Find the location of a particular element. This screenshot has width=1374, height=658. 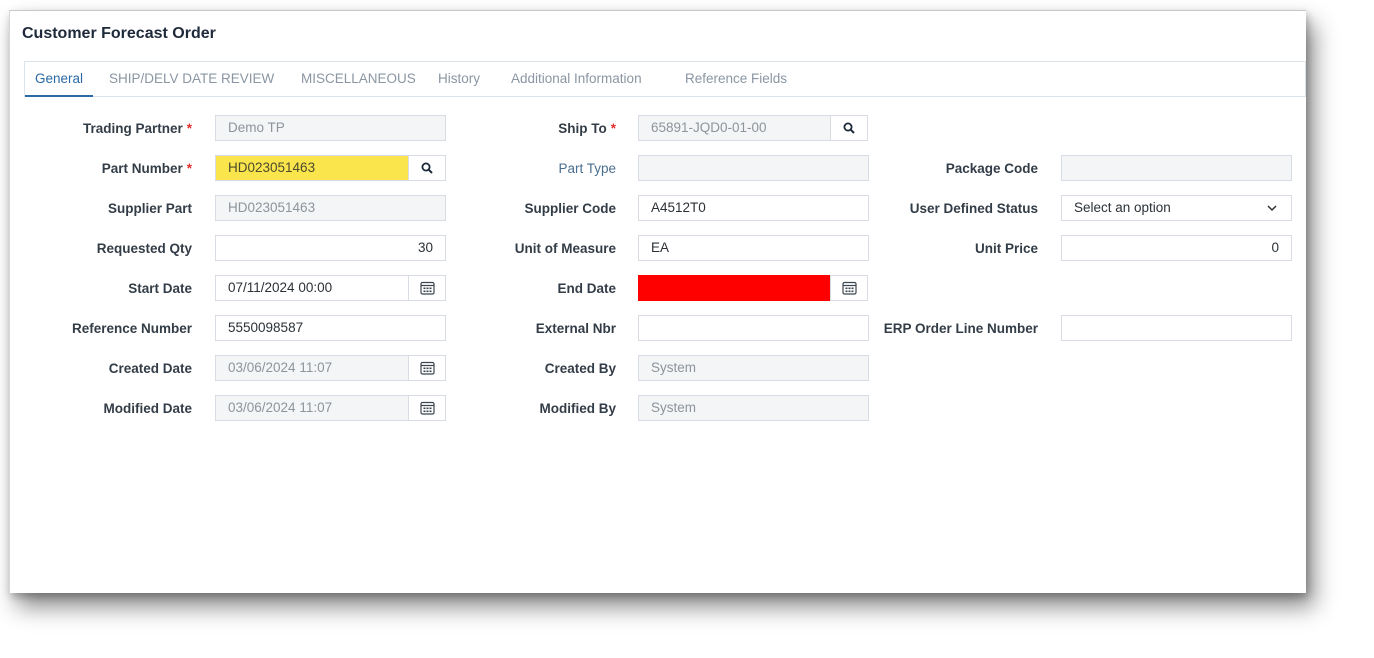

ship-to-search-button is located at coordinates (849, 128).